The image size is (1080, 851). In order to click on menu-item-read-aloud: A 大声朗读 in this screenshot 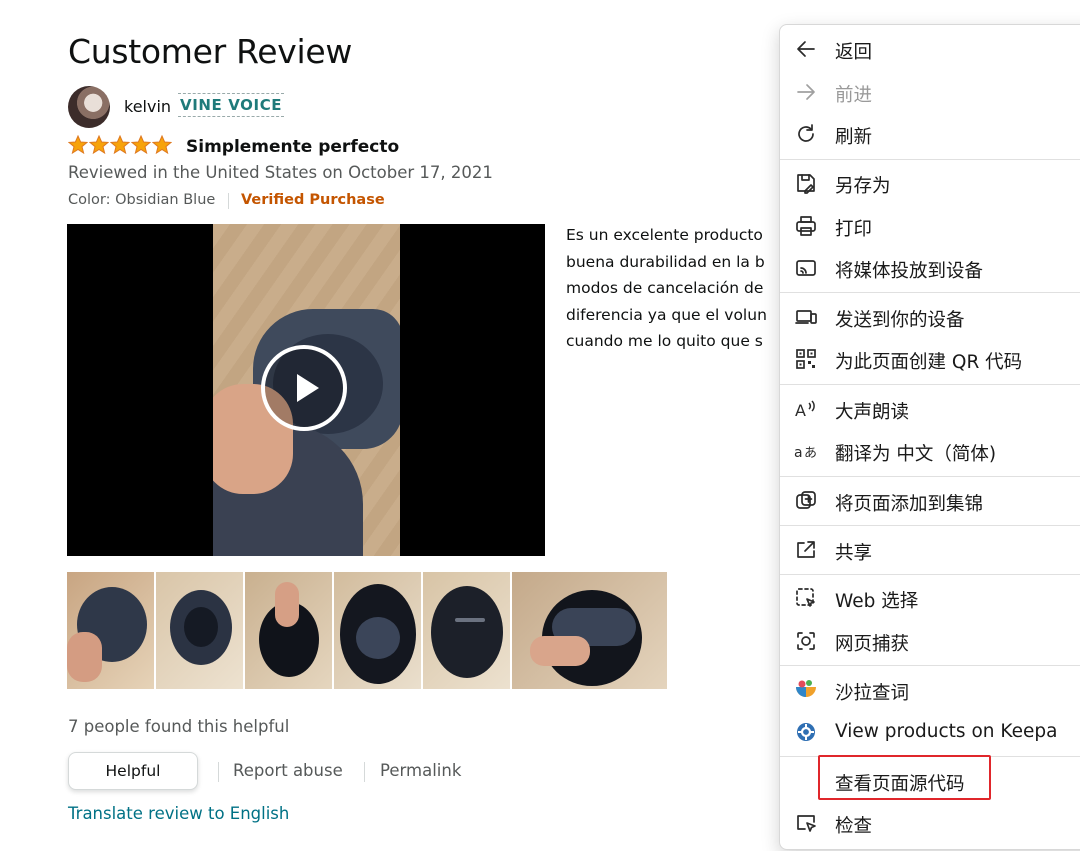, I will do `click(930, 408)`.